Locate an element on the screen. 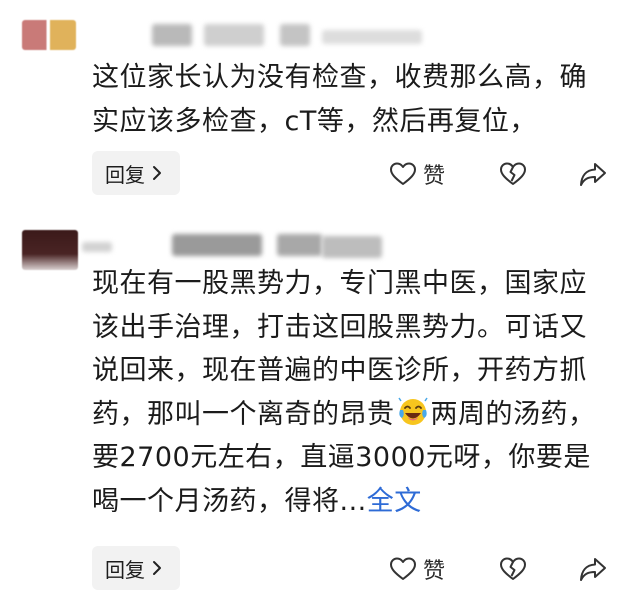  crying-laughing-emoji-icon is located at coordinates (412, 411).